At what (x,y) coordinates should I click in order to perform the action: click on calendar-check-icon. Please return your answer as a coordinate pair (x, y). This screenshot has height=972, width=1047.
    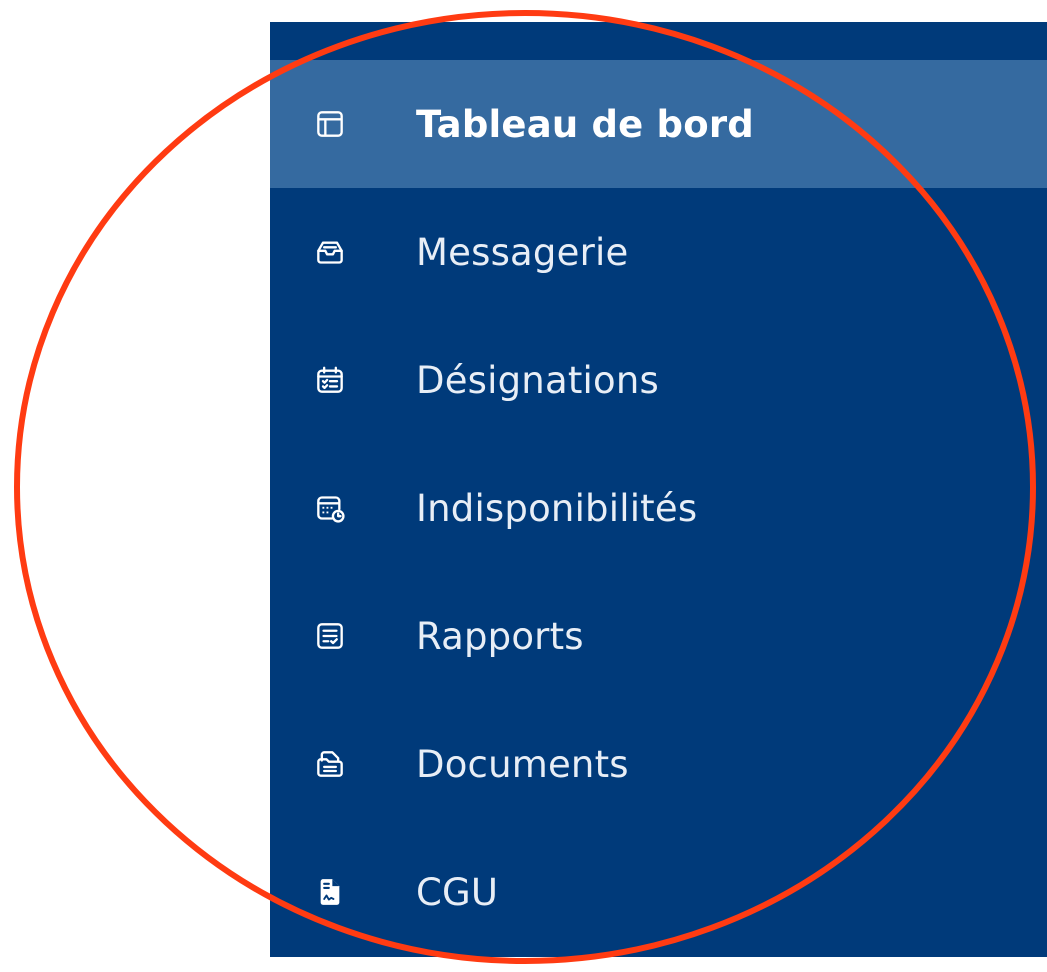
    Looking at the image, I should click on (330, 380).